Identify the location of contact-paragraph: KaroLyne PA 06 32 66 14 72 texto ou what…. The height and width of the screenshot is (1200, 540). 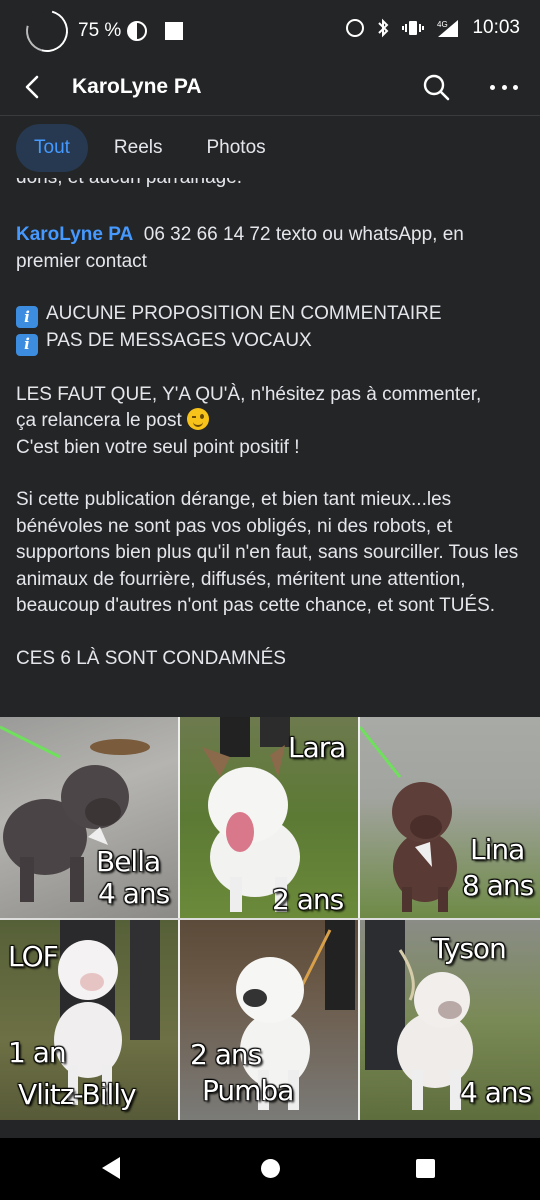
(271, 248).